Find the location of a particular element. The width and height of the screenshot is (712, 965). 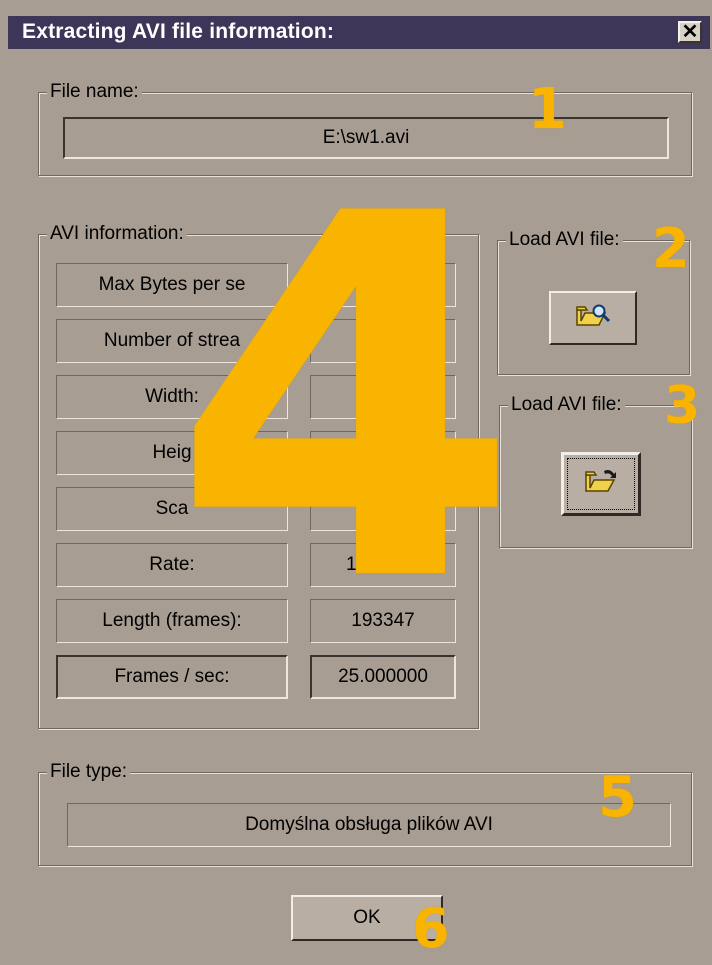

open-folder-icon is located at coordinates (601, 484).